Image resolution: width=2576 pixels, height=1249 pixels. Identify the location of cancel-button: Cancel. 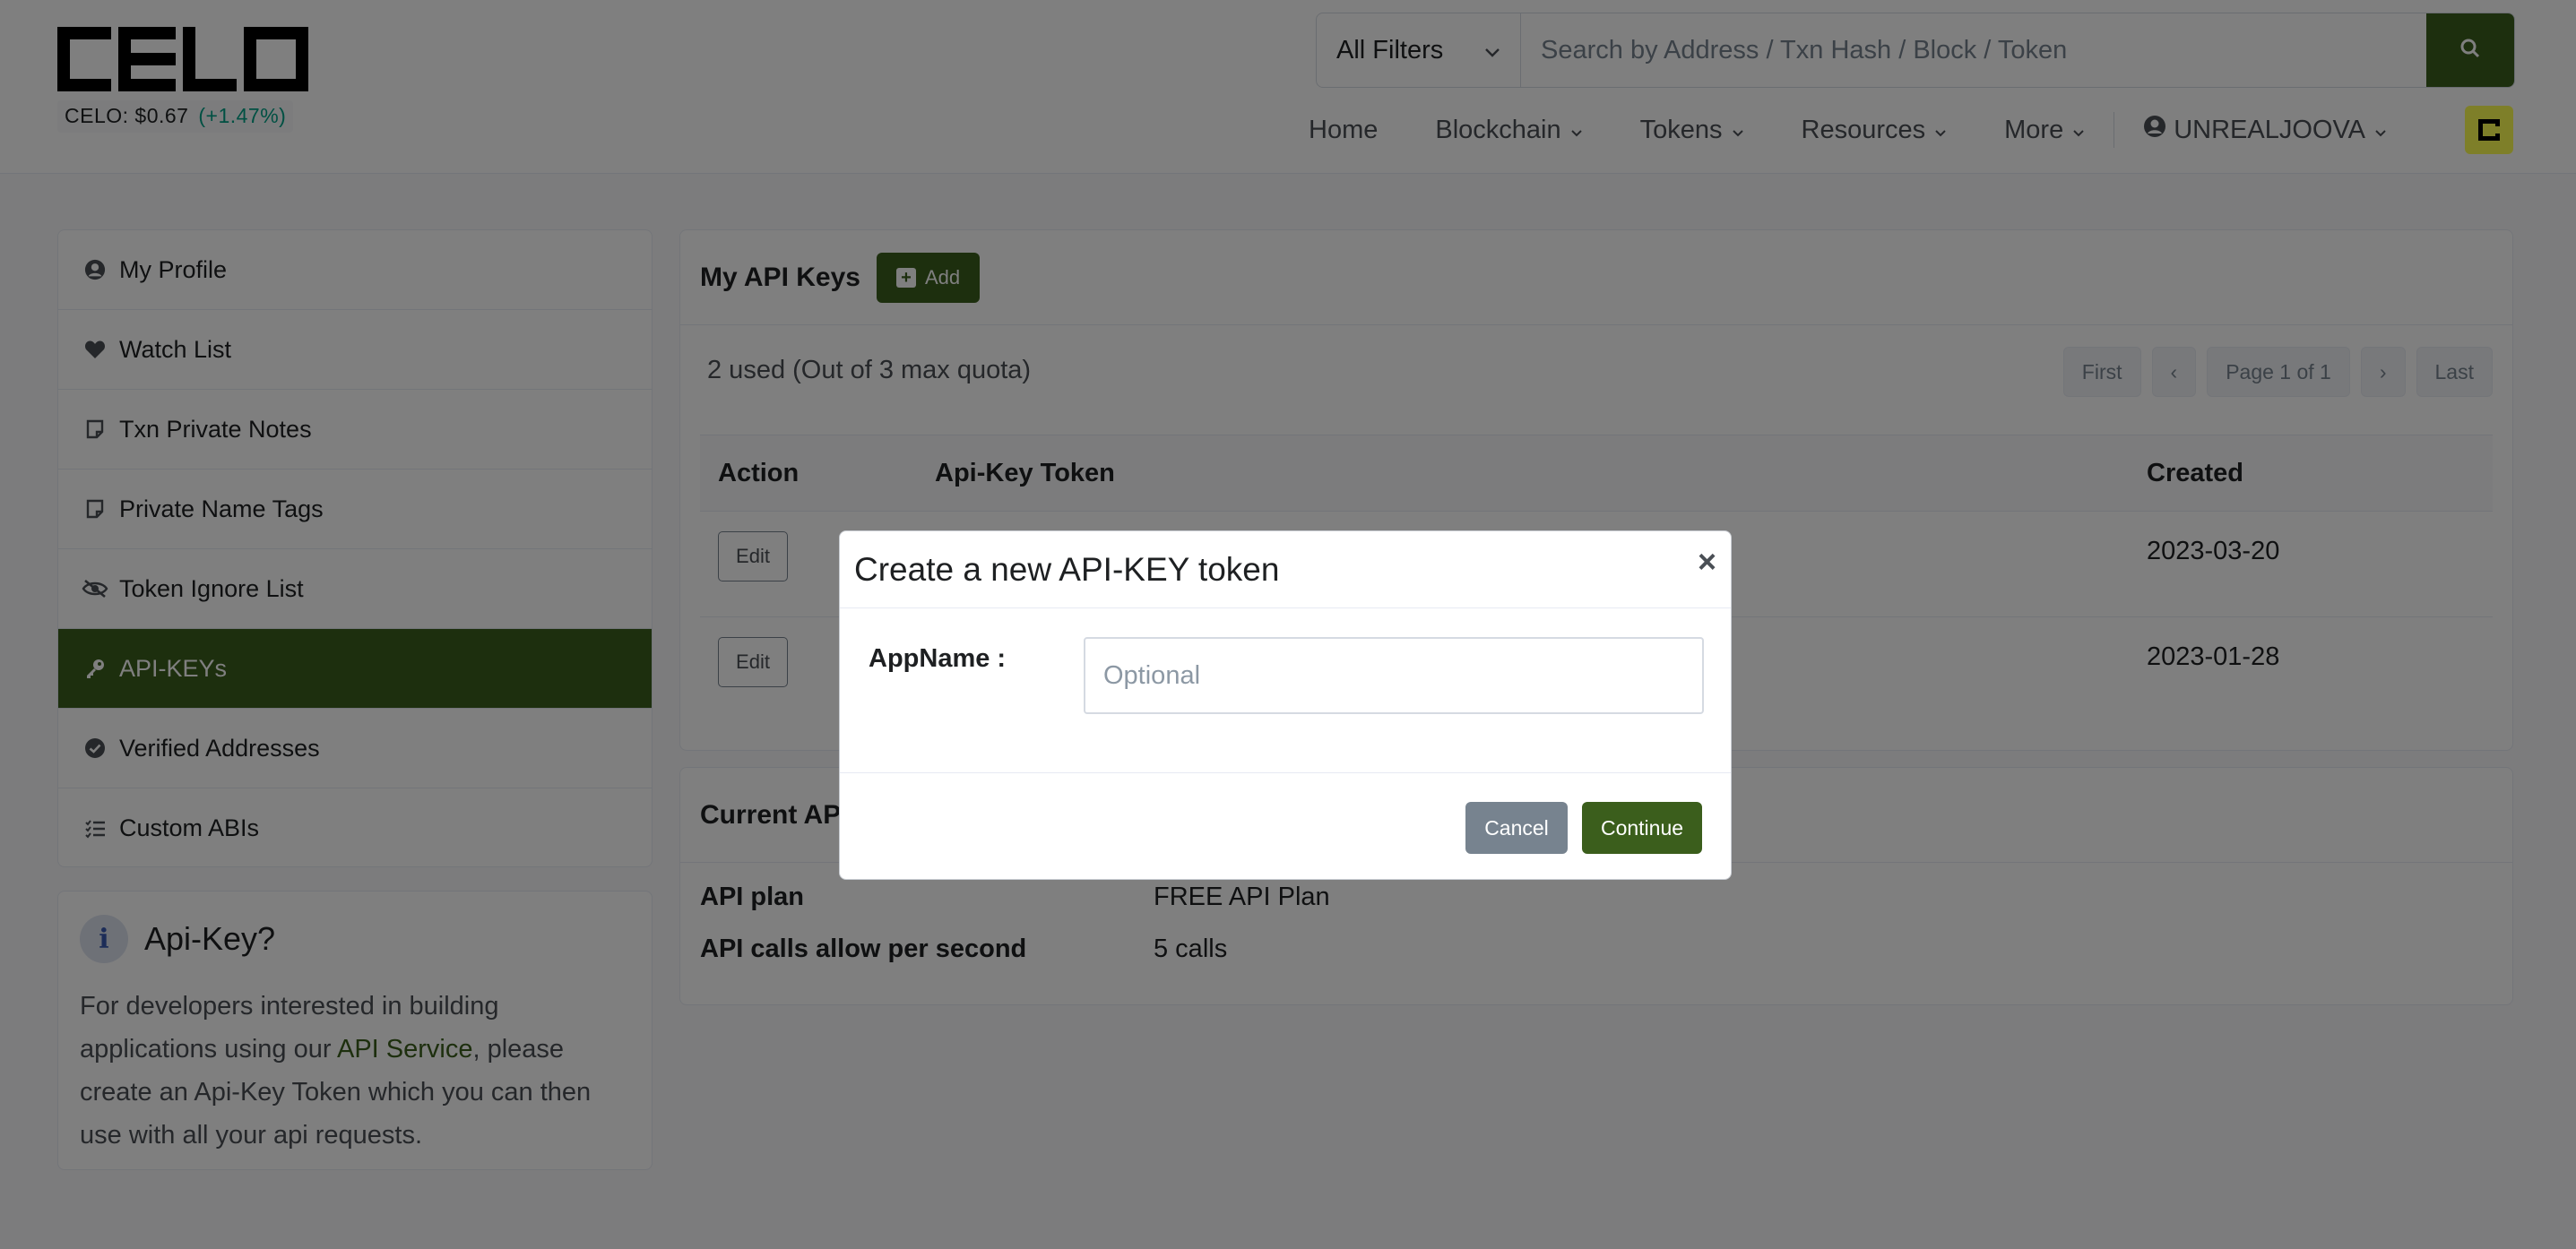
(1516, 828).